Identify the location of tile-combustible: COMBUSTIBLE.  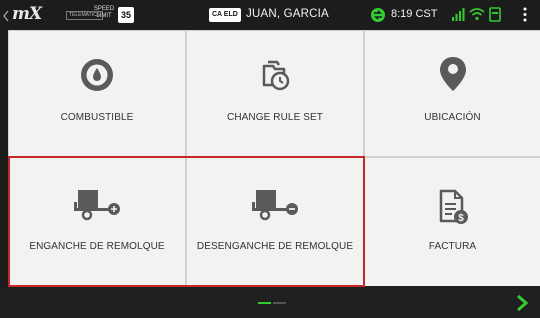
(97, 93).